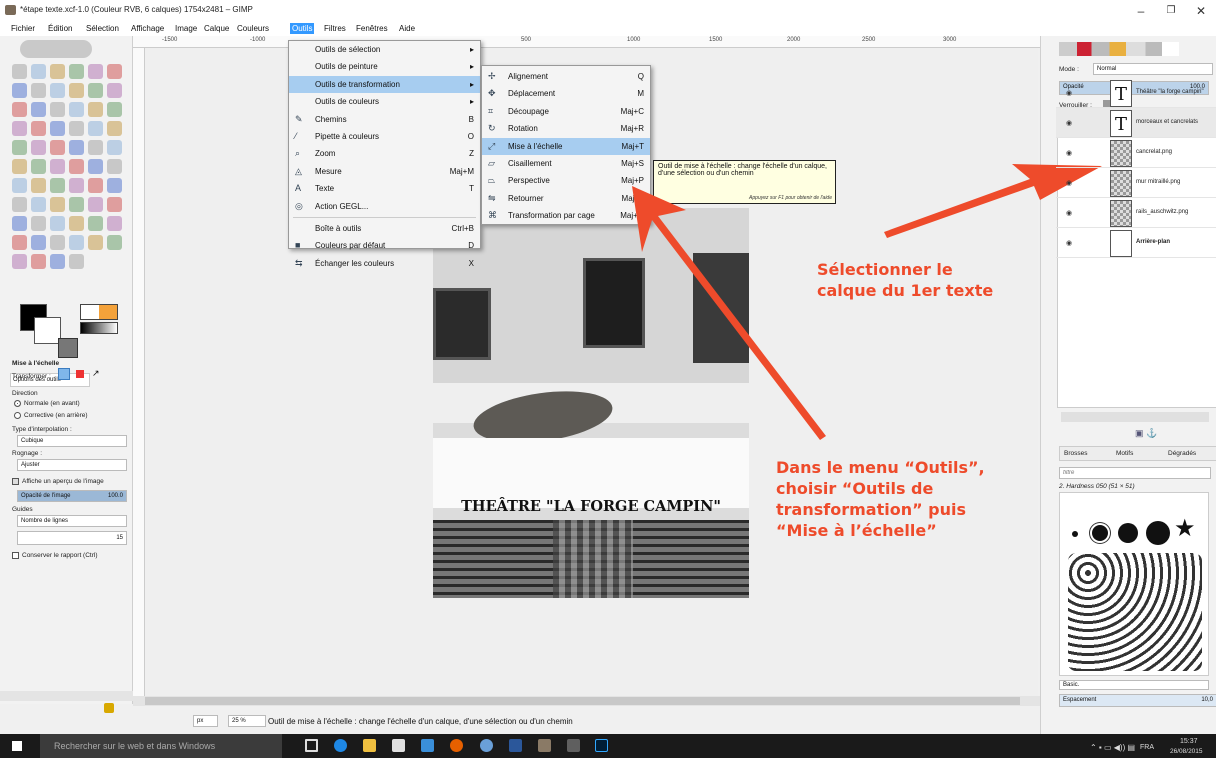  I want to click on photoshop-icon, so click(601, 745).